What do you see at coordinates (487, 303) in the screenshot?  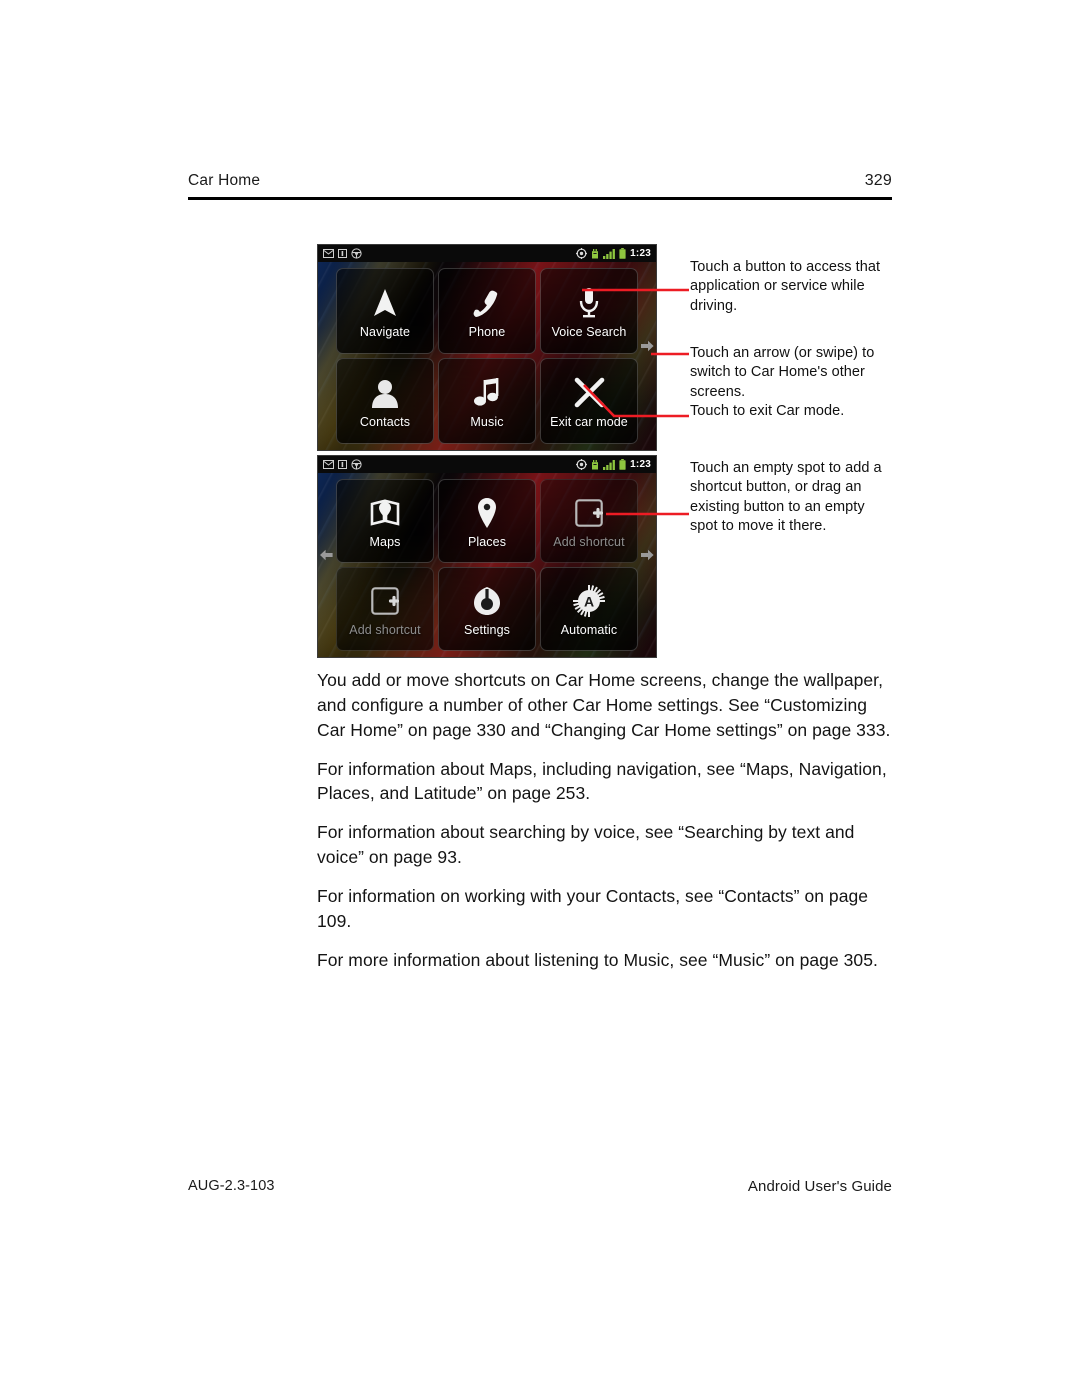 I see `phone-handset-icon` at bounding box center [487, 303].